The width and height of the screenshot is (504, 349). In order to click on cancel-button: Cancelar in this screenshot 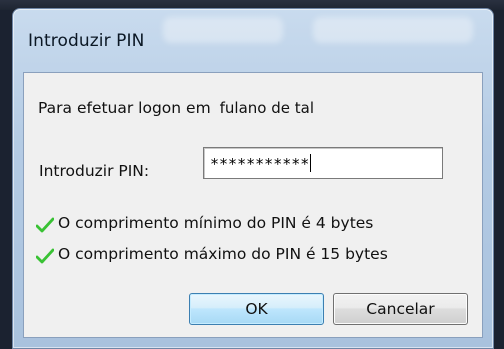, I will do `click(400, 309)`.